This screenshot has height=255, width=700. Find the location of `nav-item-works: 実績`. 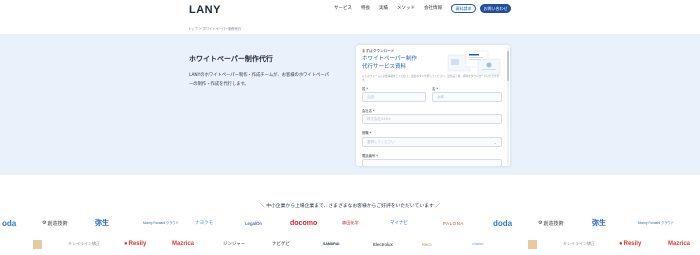

nav-item-works: 実績 is located at coordinates (383, 8).